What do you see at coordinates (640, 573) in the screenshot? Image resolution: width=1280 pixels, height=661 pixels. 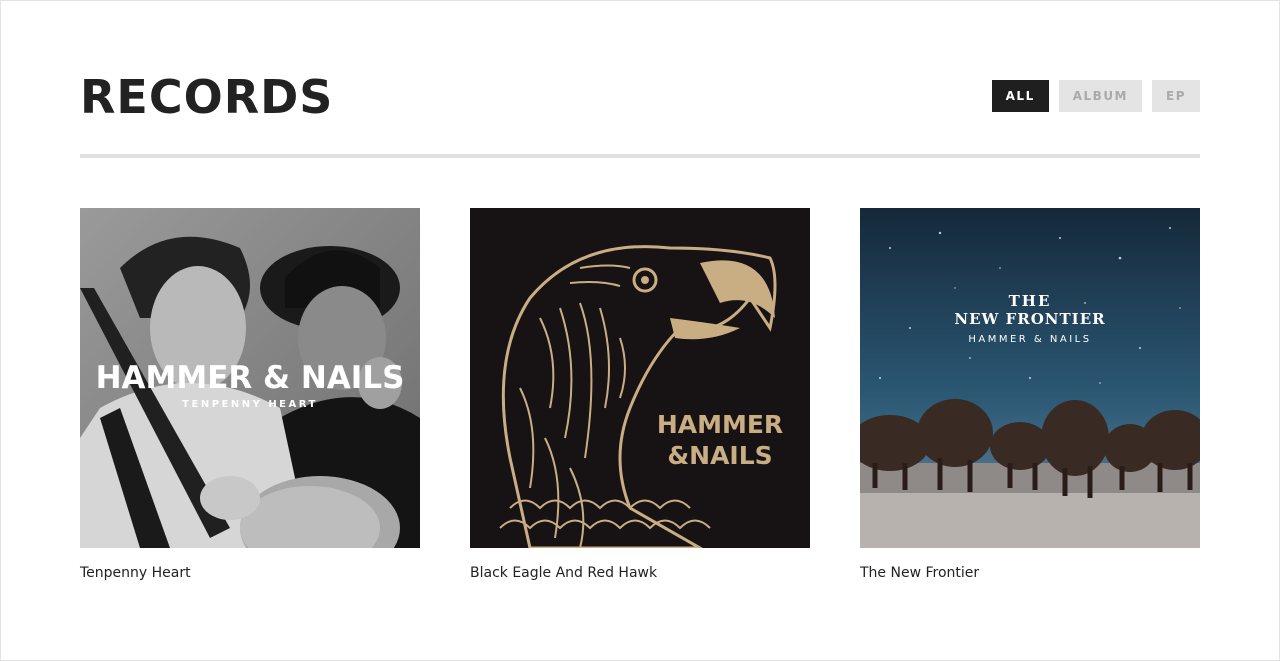 I see `record-title: Black Eagle And Red Hawk` at bounding box center [640, 573].